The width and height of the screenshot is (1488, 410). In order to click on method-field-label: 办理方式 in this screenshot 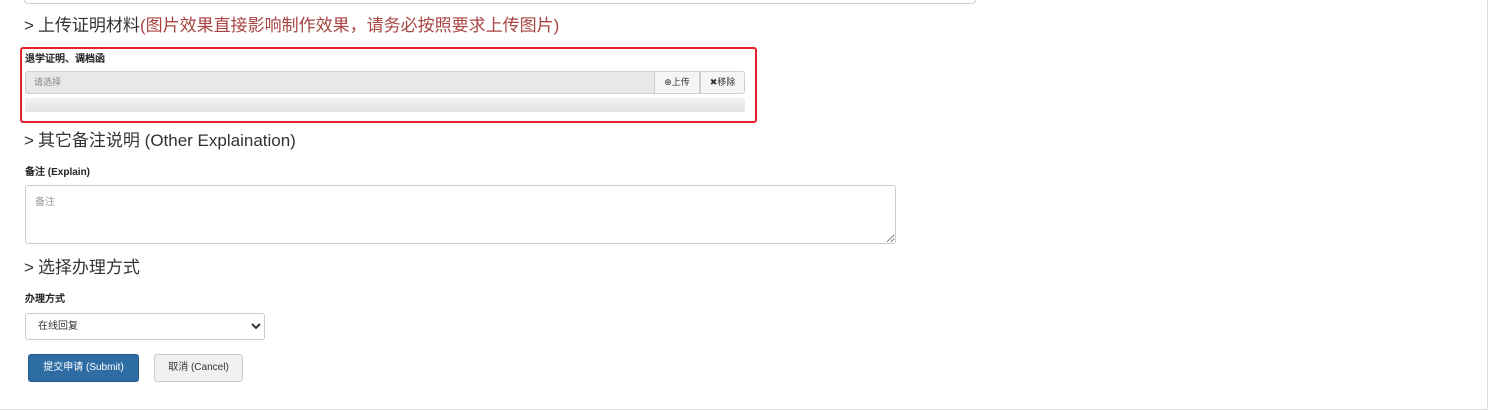, I will do `click(45, 299)`.